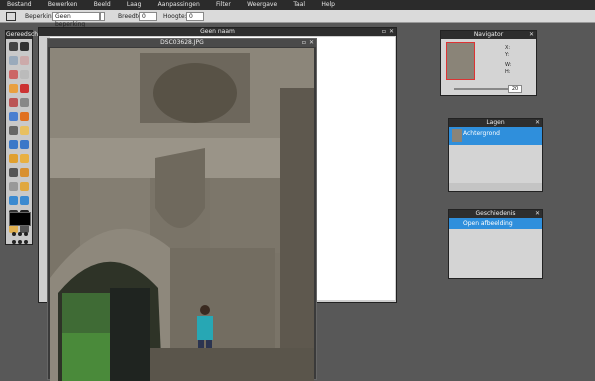  I want to click on h-label: H:, so click(508, 72).